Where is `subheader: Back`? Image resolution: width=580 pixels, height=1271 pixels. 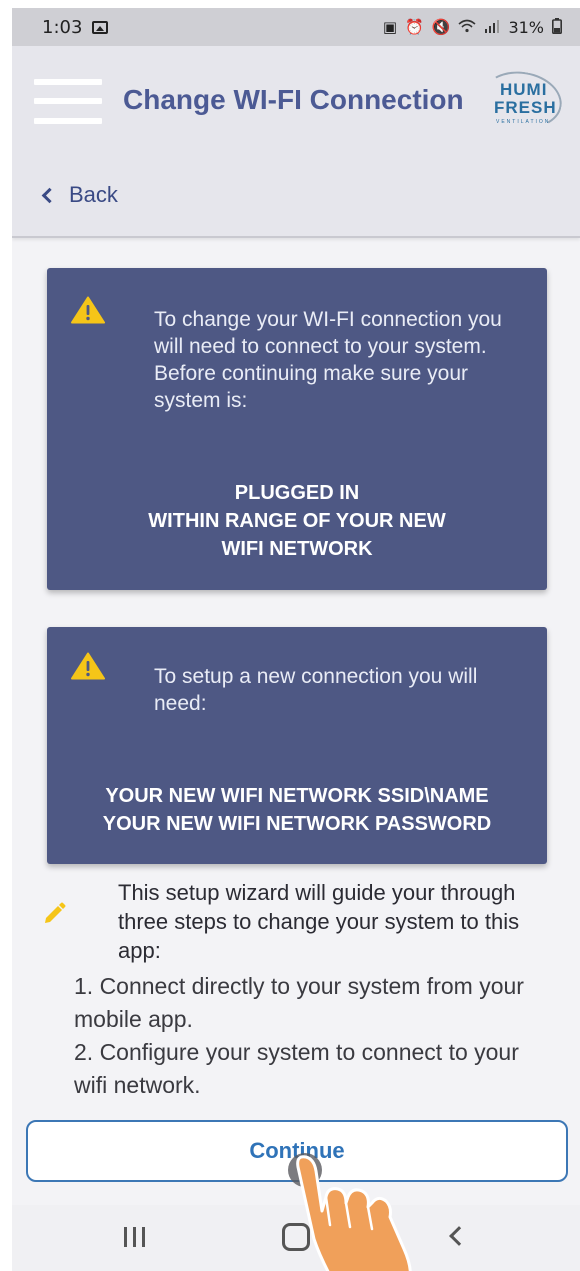 subheader: Back is located at coordinates (296, 197).